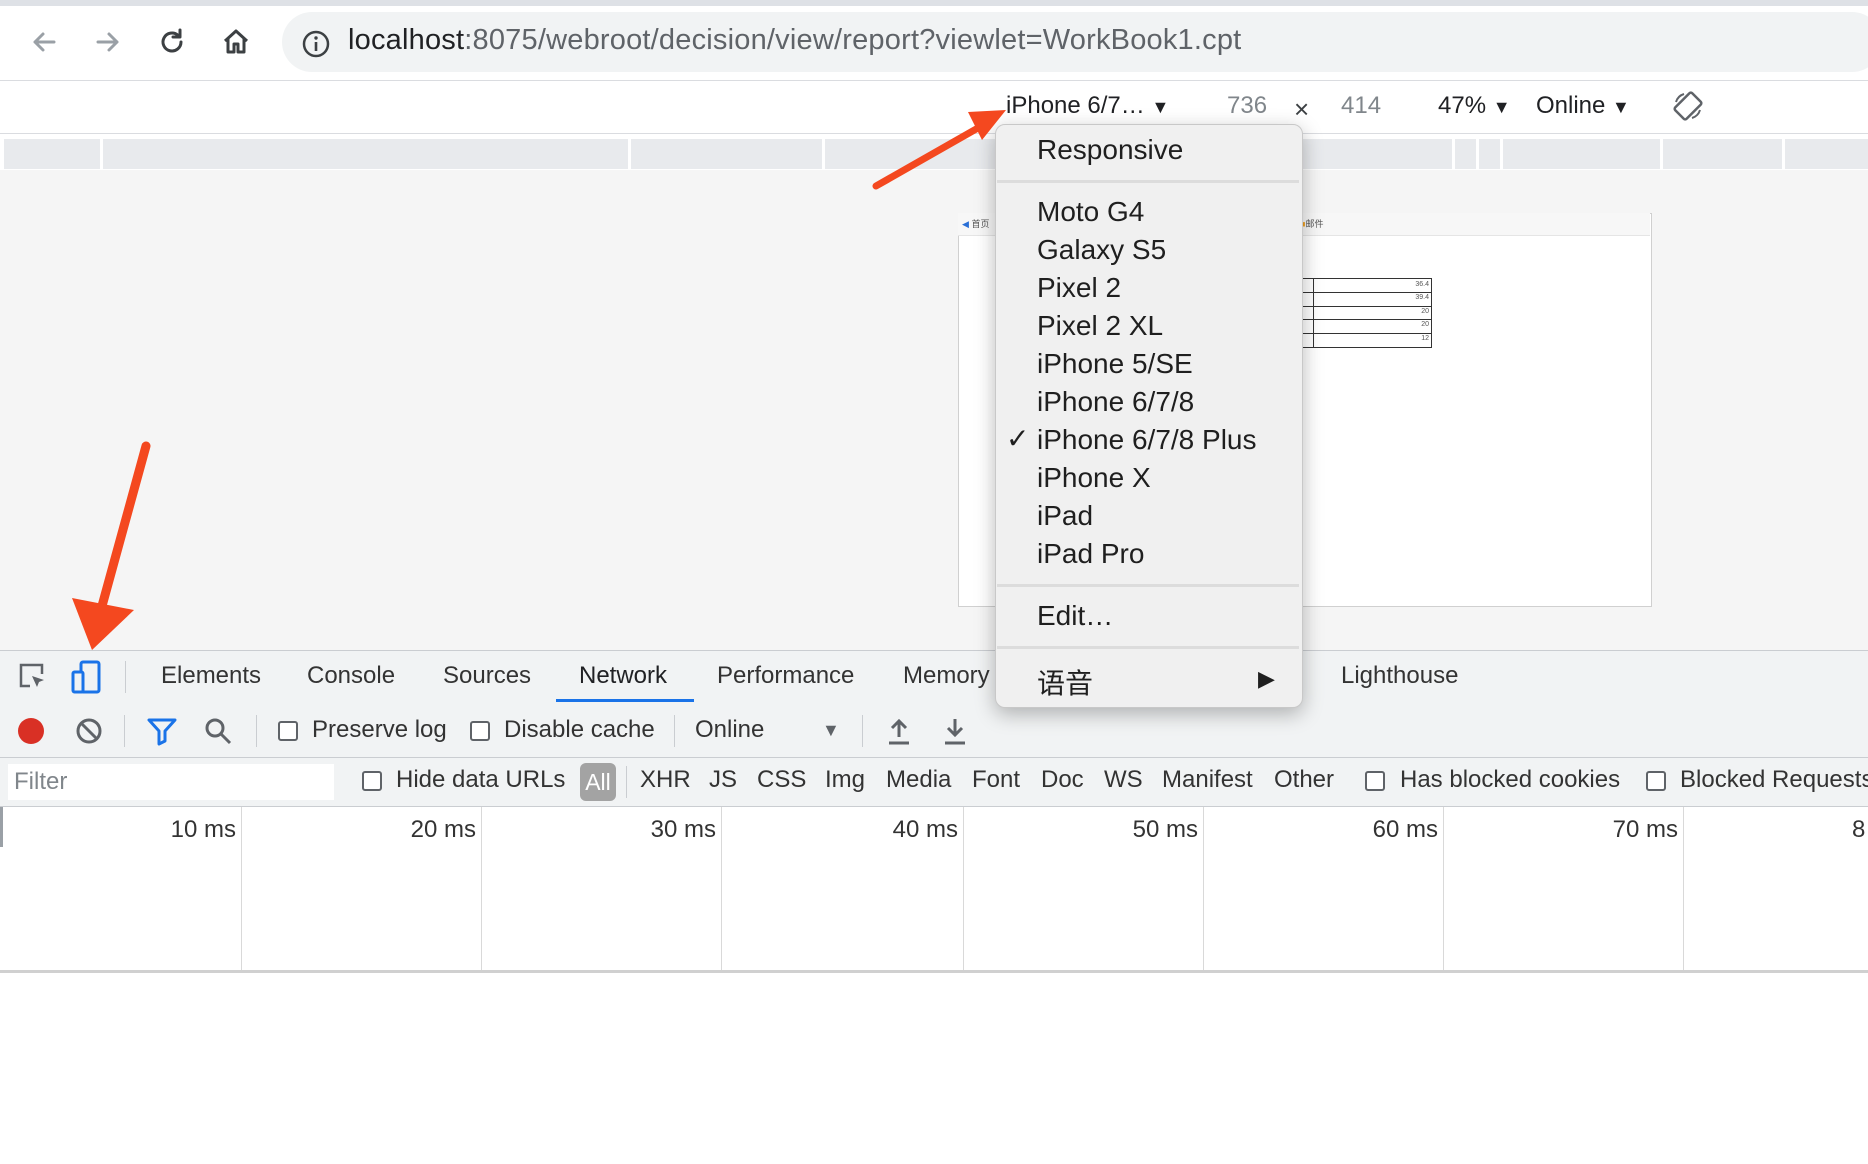  Describe the element at coordinates (899, 731) in the screenshot. I see `import-har-button` at that location.